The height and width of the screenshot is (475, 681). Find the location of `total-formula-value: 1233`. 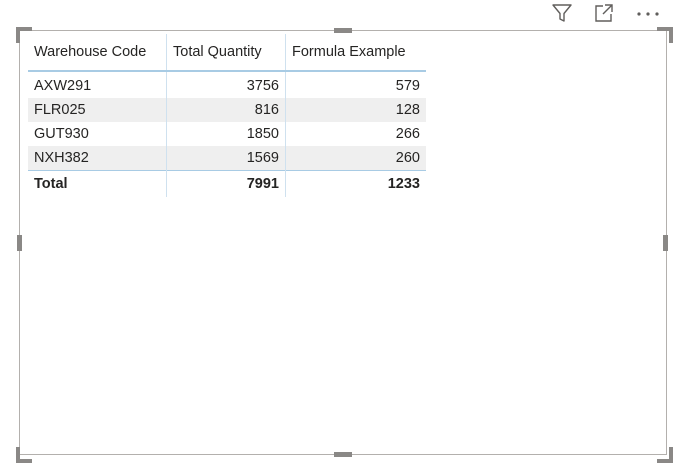

total-formula-value: 1233 is located at coordinates (355, 183).